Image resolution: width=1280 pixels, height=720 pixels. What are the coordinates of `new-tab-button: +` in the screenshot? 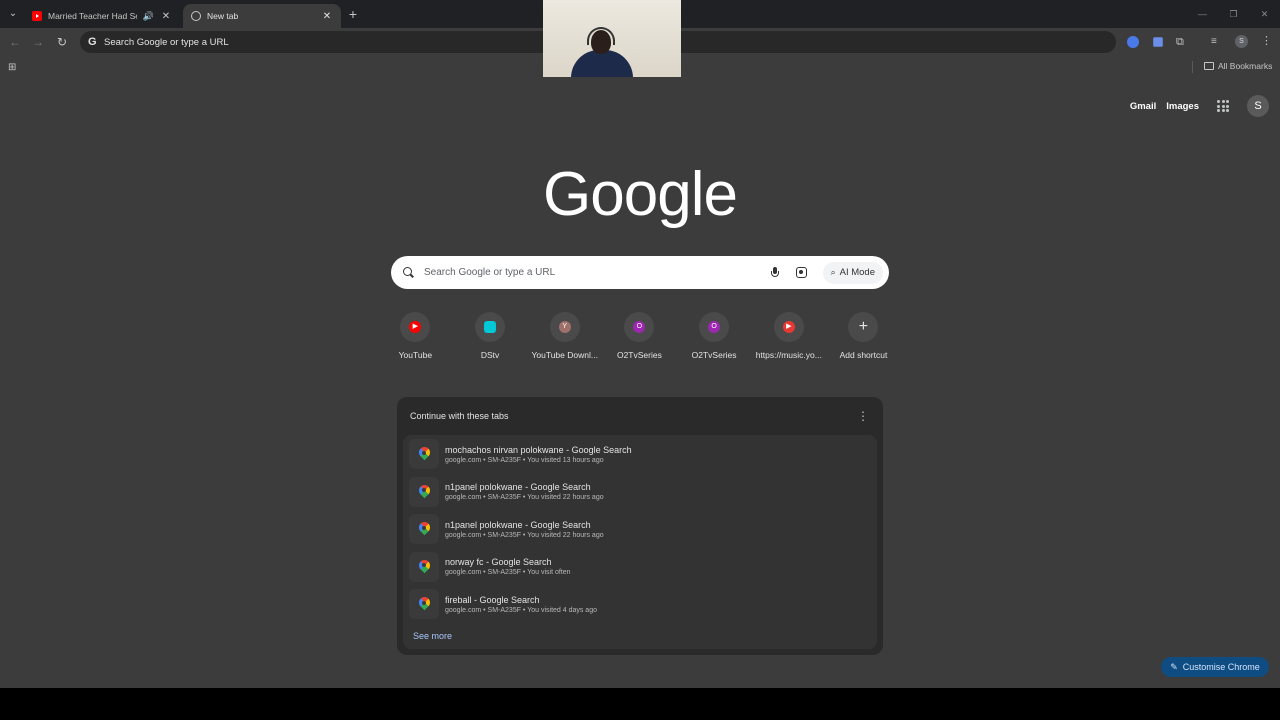 It's located at (353, 14).